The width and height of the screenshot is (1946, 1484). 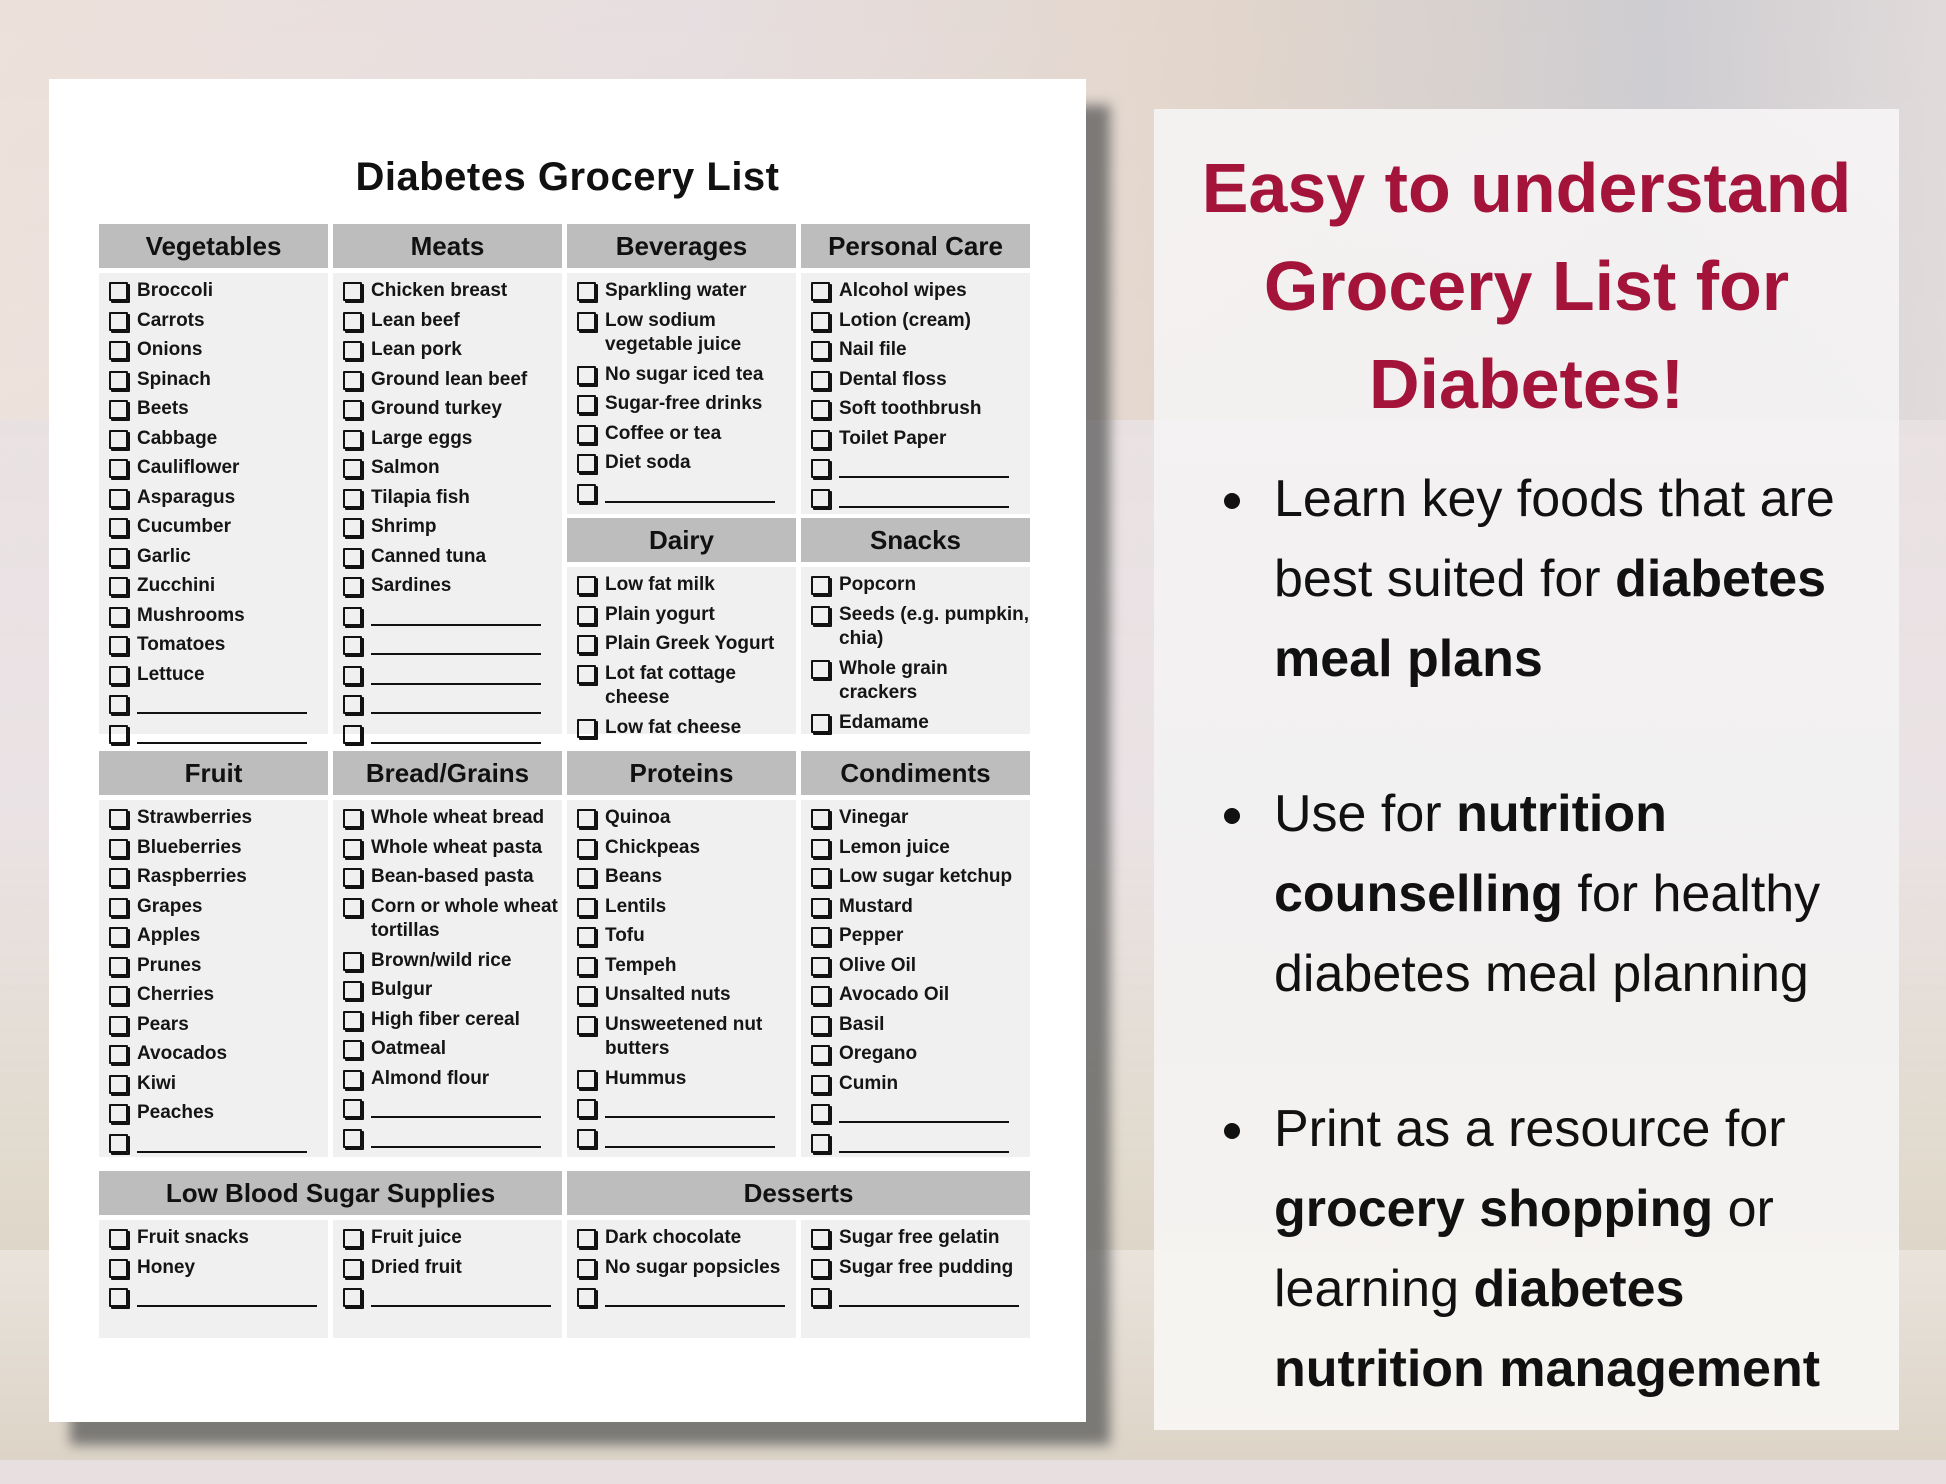 I want to click on list-item: Tilapia fish, so click(x=451, y=498).